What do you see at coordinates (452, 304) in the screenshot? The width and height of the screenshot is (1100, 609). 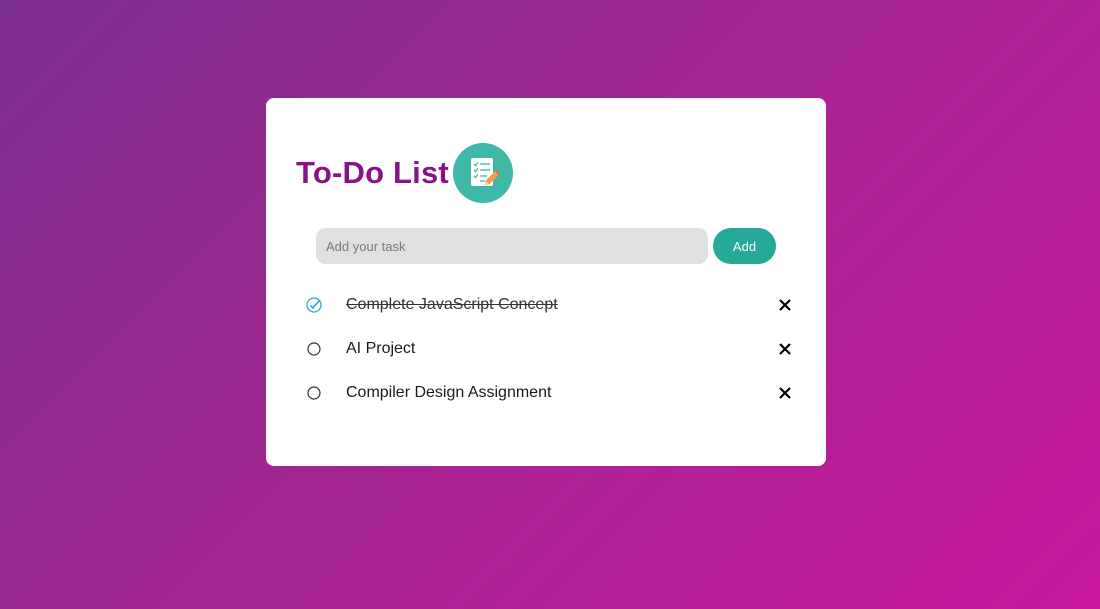 I see `task-label: Complete JavaScript Concept` at bounding box center [452, 304].